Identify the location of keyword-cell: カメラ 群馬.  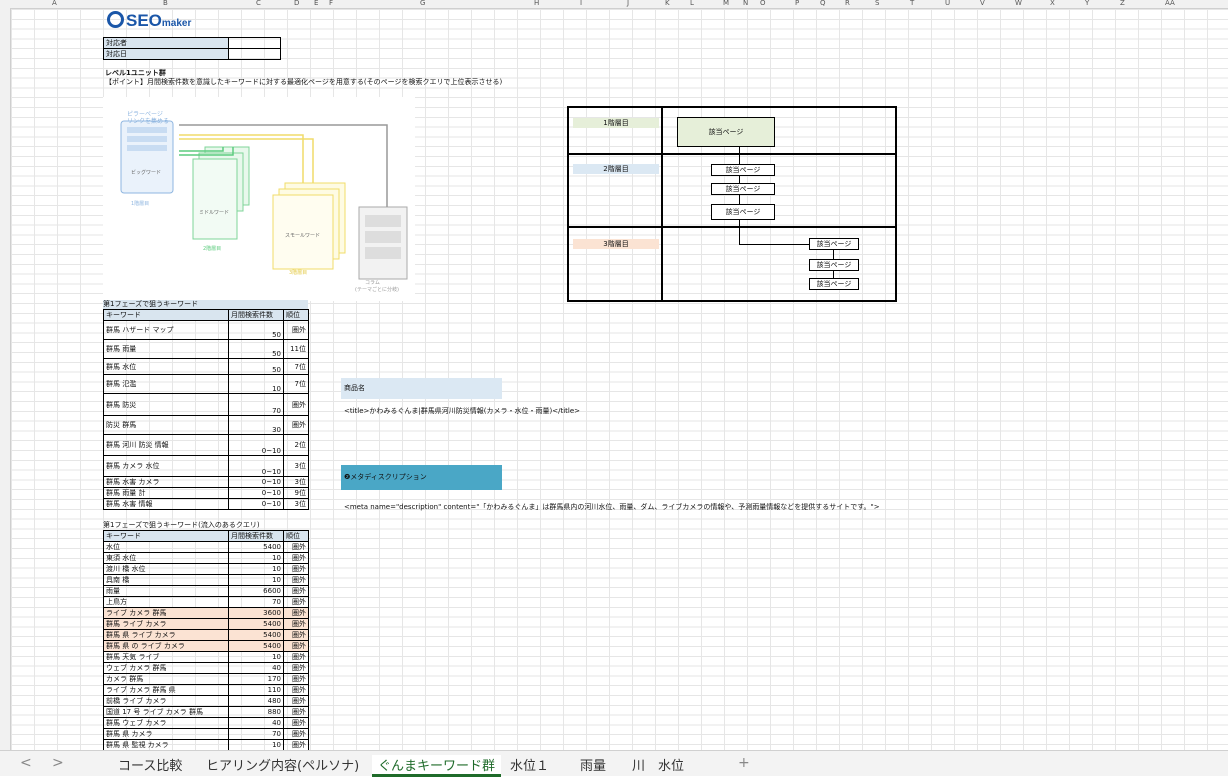
(166, 679).